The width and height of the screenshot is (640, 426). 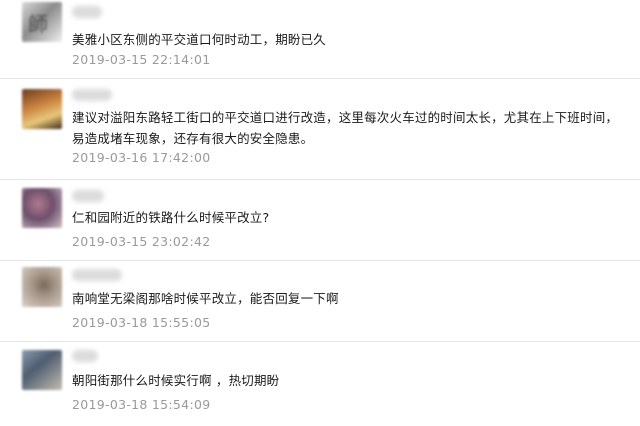 I want to click on comment-timestamp: 2019-03-15 22:14:01, so click(x=141, y=59).